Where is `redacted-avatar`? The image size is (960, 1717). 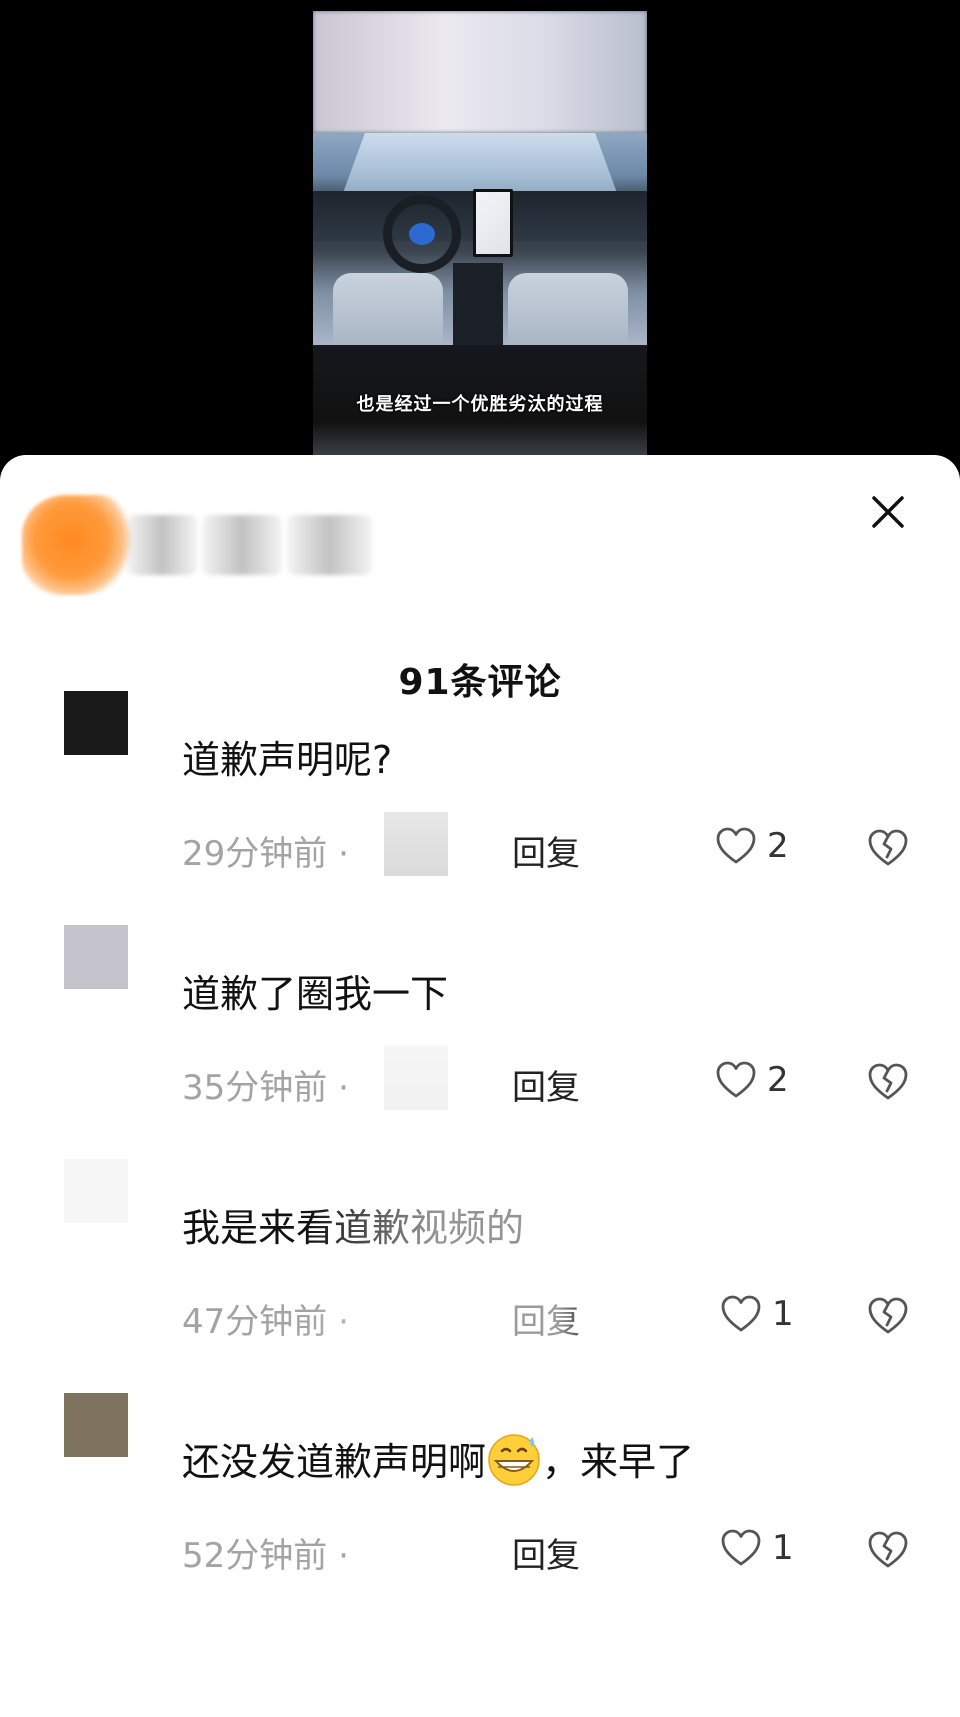
redacted-avatar is located at coordinates (77, 545).